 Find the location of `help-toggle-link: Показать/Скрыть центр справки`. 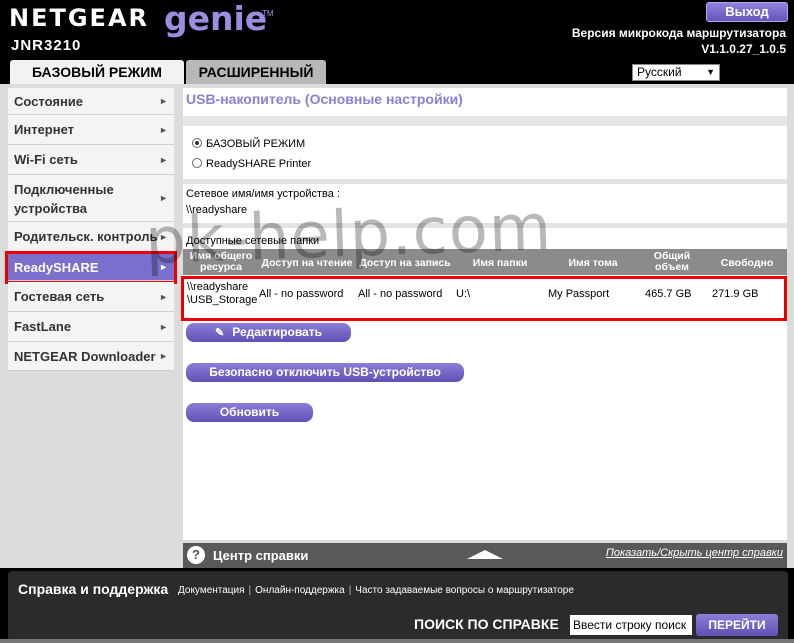

help-toggle-link: Показать/Скрыть центр справки is located at coordinates (694, 553).